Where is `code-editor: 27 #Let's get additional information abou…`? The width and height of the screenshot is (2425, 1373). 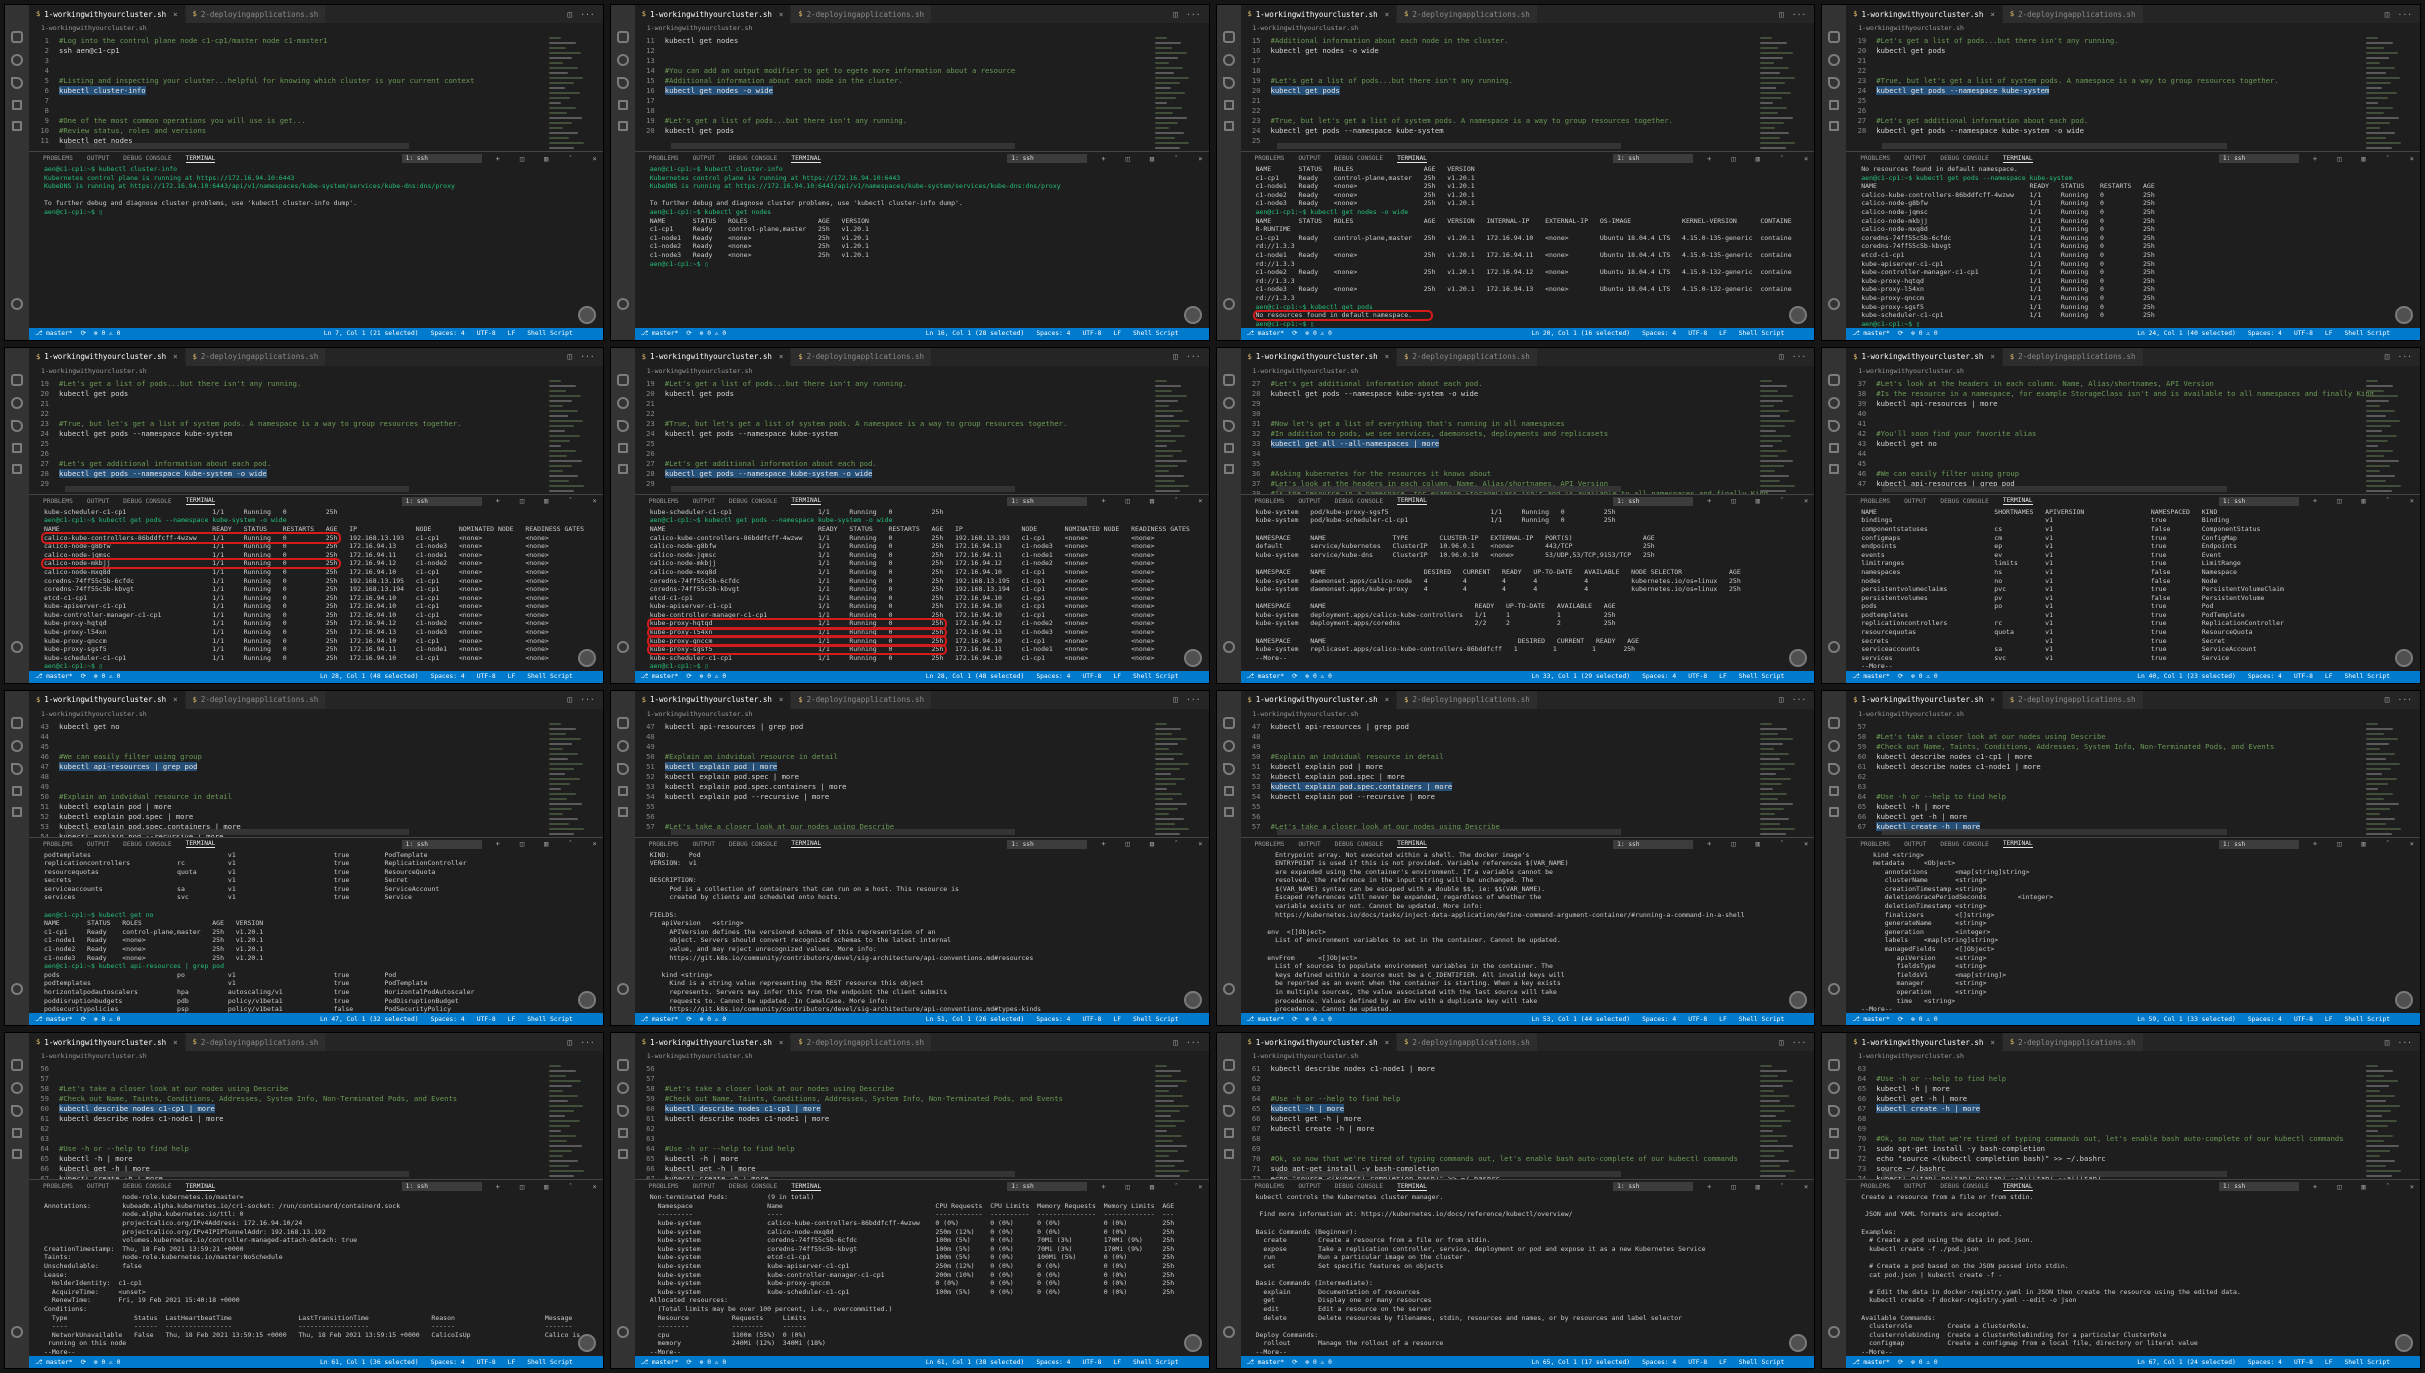 code-editor: 27 #Let's get additional information abou… is located at coordinates (1528, 435).